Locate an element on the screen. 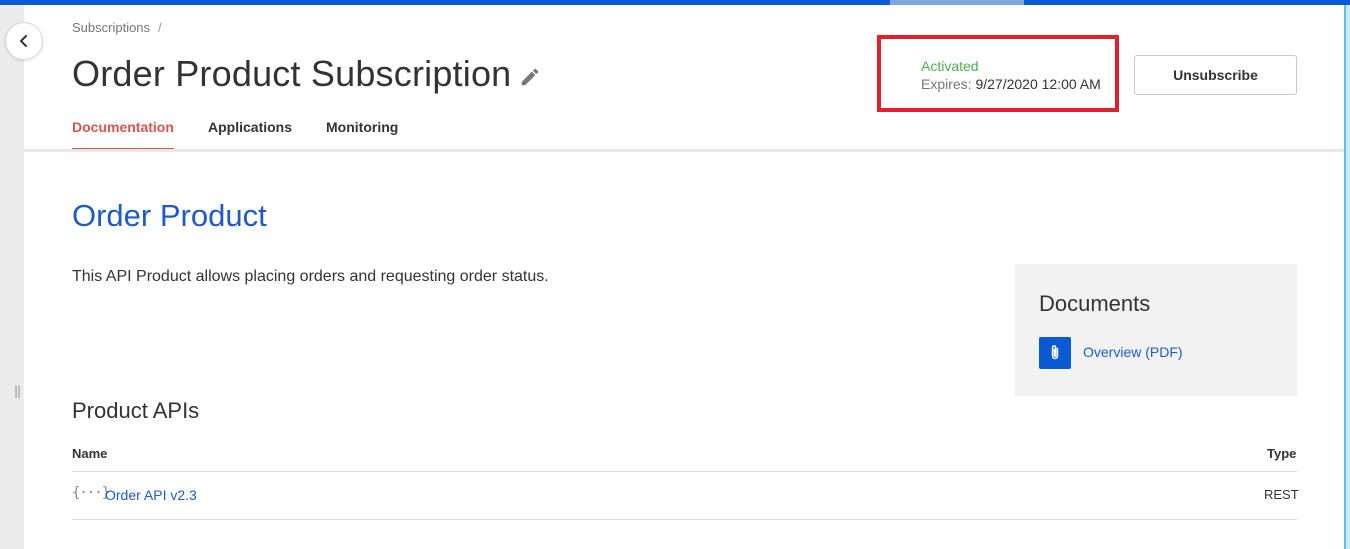 Image resolution: width=1350 pixels, height=549 pixels. right-edge-line is located at coordinates (1345, 277).